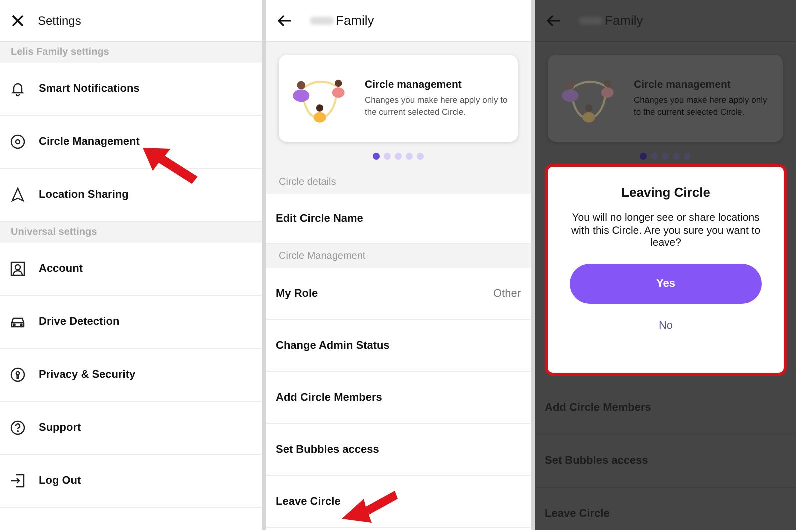  Describe the element at coordinates (398, 346) in the screenshot. I see `menu-row: Change Admin Status` at that location.